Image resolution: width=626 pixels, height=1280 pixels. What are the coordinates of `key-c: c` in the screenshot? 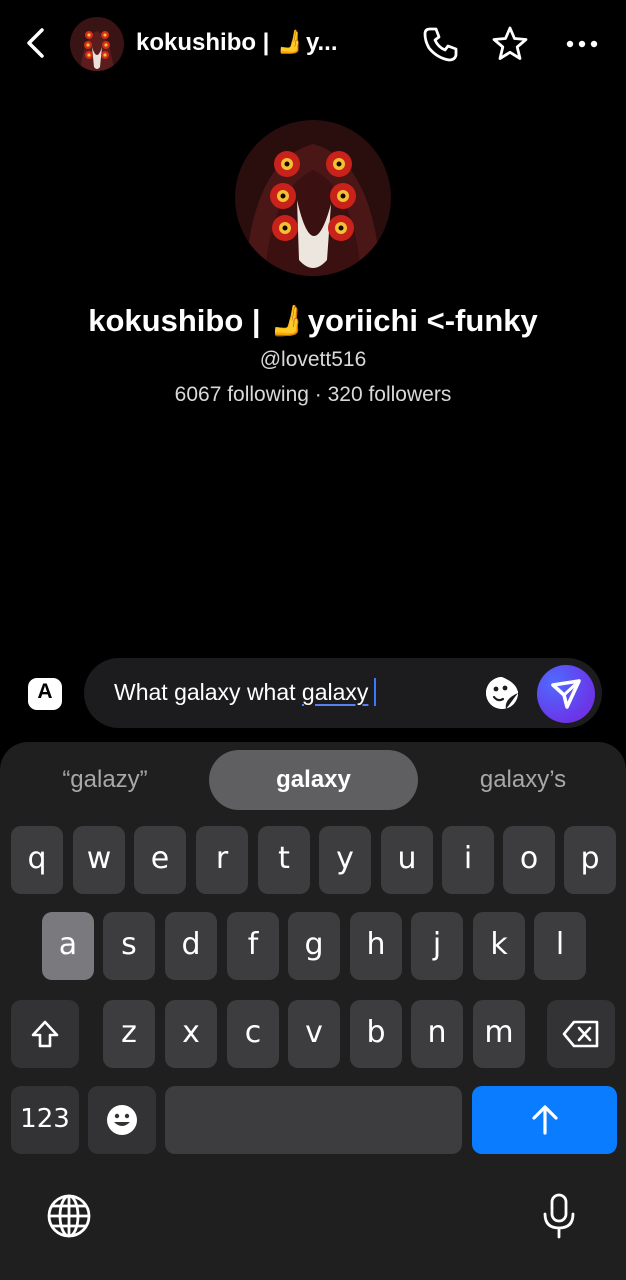 It's located at (253, 1034).